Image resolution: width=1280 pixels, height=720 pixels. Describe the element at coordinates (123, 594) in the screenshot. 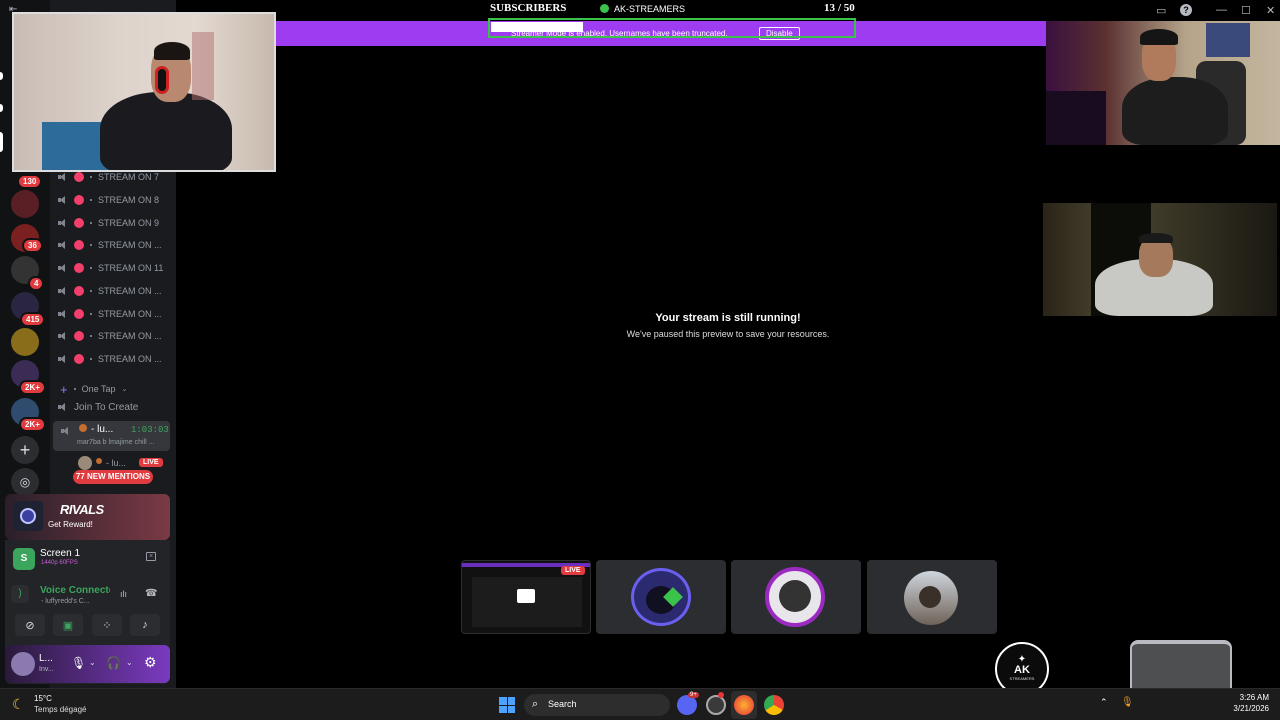

I see `noise-suppression-icon: ılı` at that location.